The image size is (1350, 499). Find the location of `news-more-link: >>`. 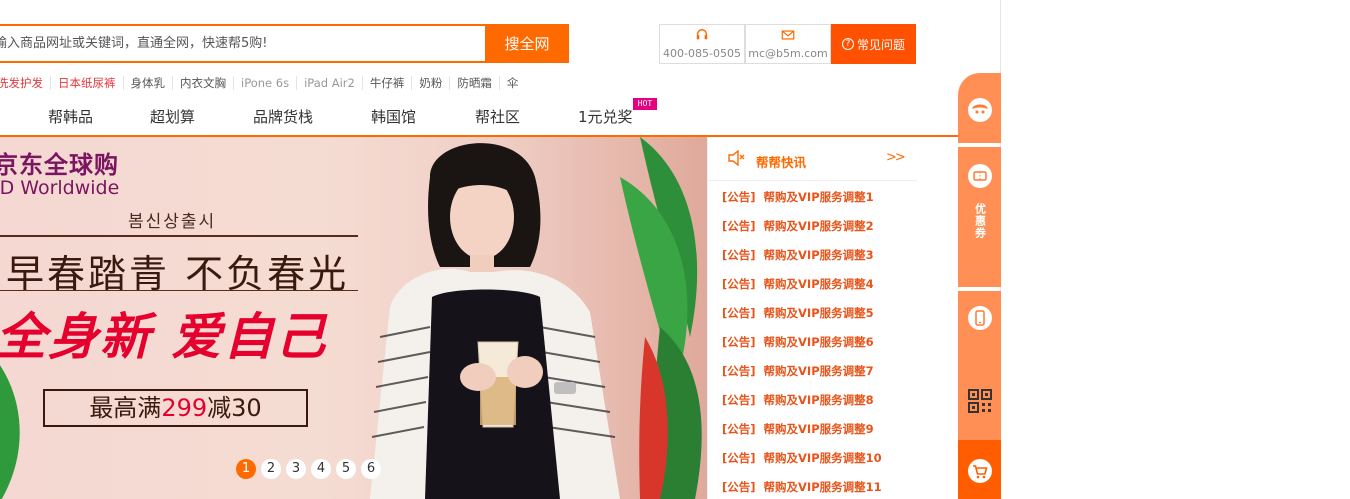

news-more-link: >> is located at coordinates (896, 157).